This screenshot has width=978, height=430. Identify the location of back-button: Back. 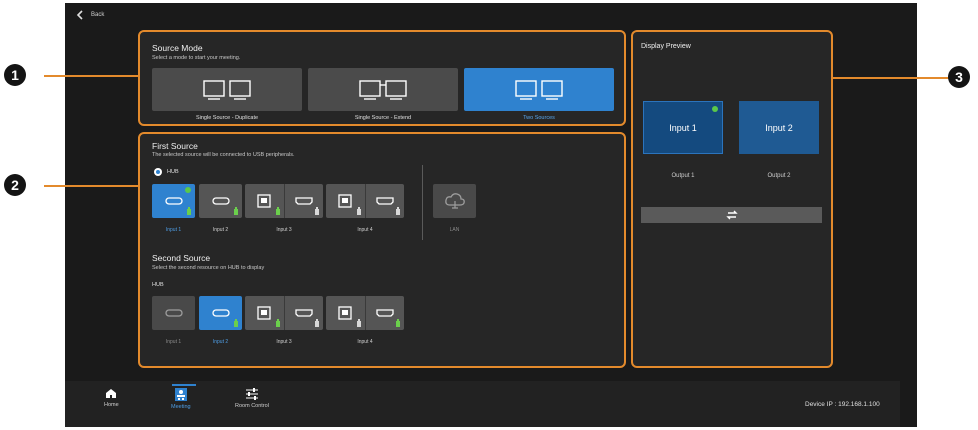
(90, 15).